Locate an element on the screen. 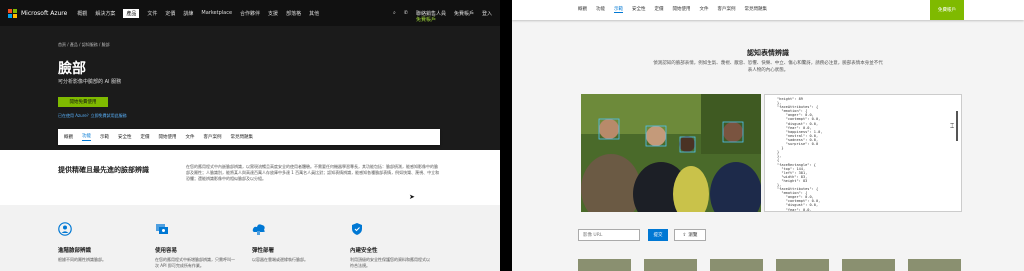 This screenshot has width=1024, height=271. nav-item: 產品 is located at coordinates (131, 13).